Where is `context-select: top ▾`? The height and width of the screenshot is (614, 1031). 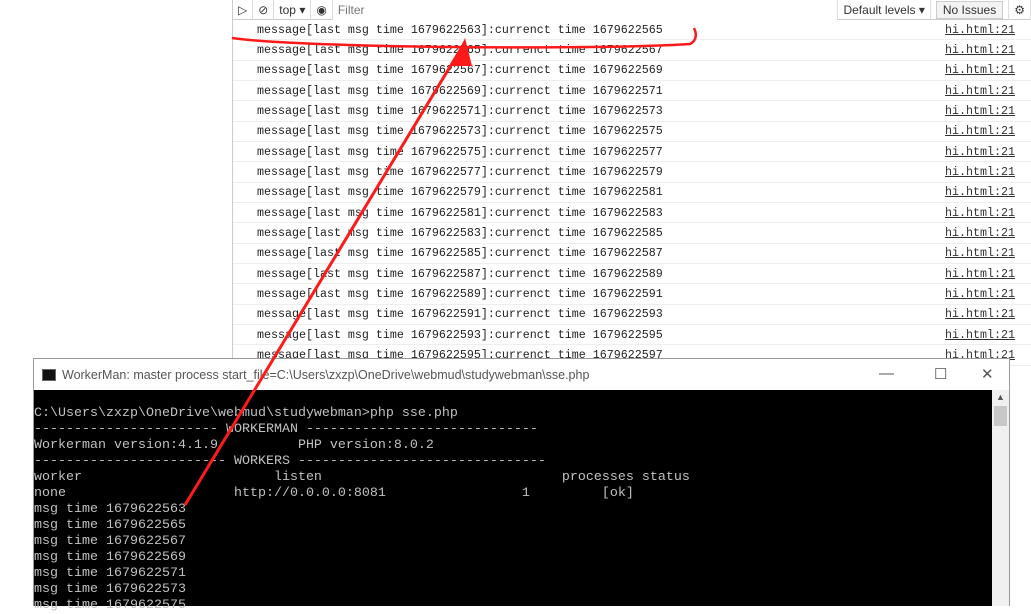
context-select: top ▾ is located at coordinates (293, 10).